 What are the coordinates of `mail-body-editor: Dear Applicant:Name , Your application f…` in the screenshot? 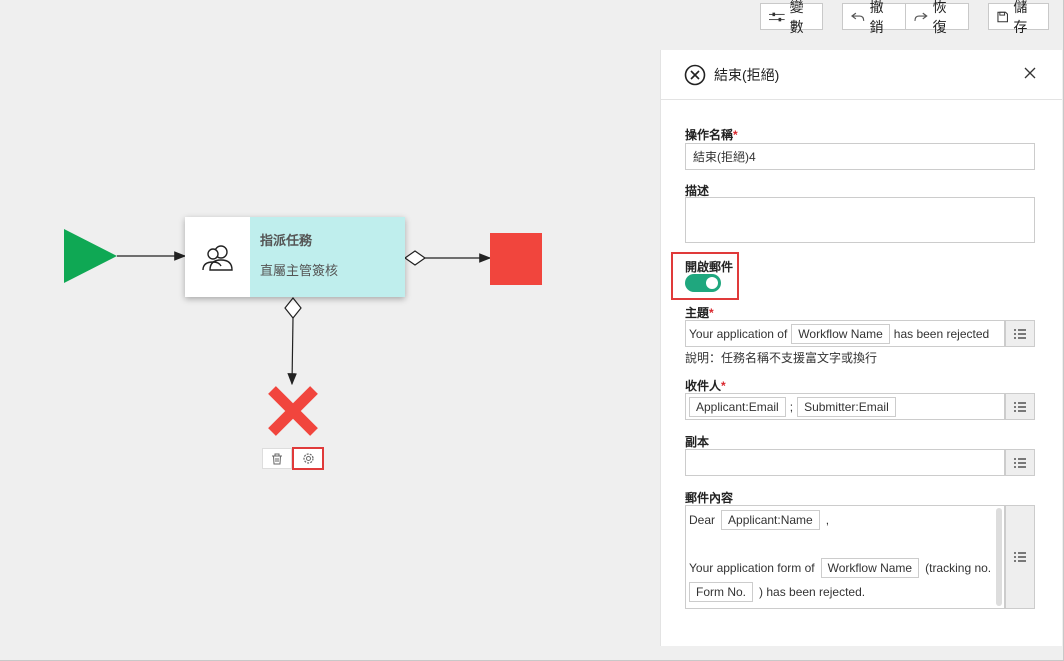 It's located at (845, 557).